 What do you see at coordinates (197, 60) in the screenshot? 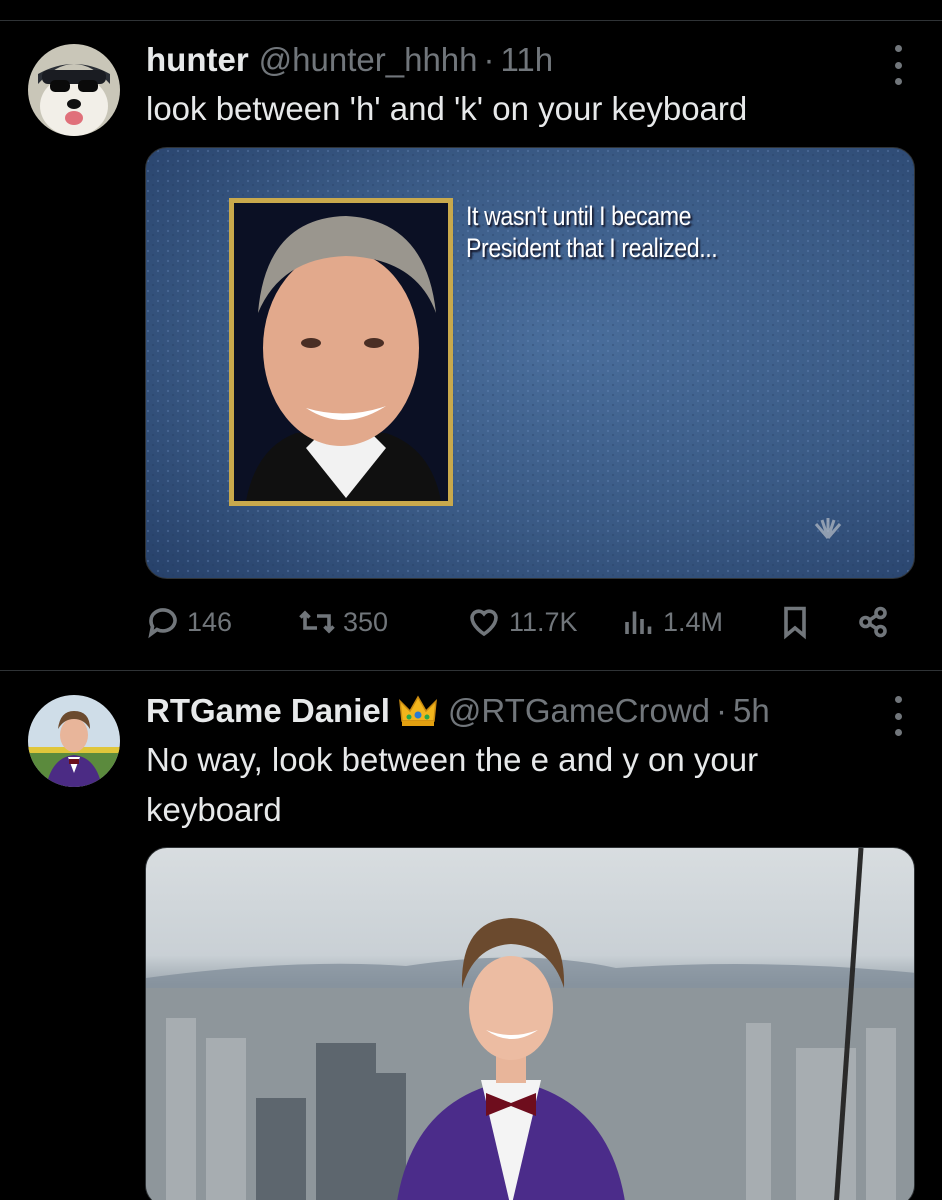
I see `author-name: hunter` at bounding box center [197, 60].